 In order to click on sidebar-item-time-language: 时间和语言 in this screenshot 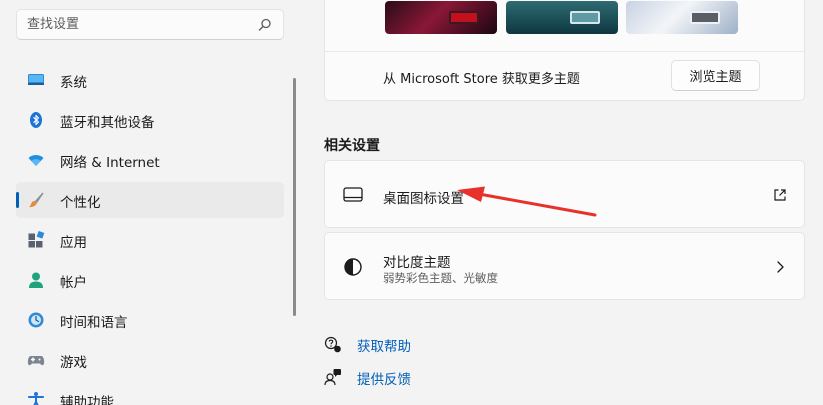, I will do `click(150, 320)`.